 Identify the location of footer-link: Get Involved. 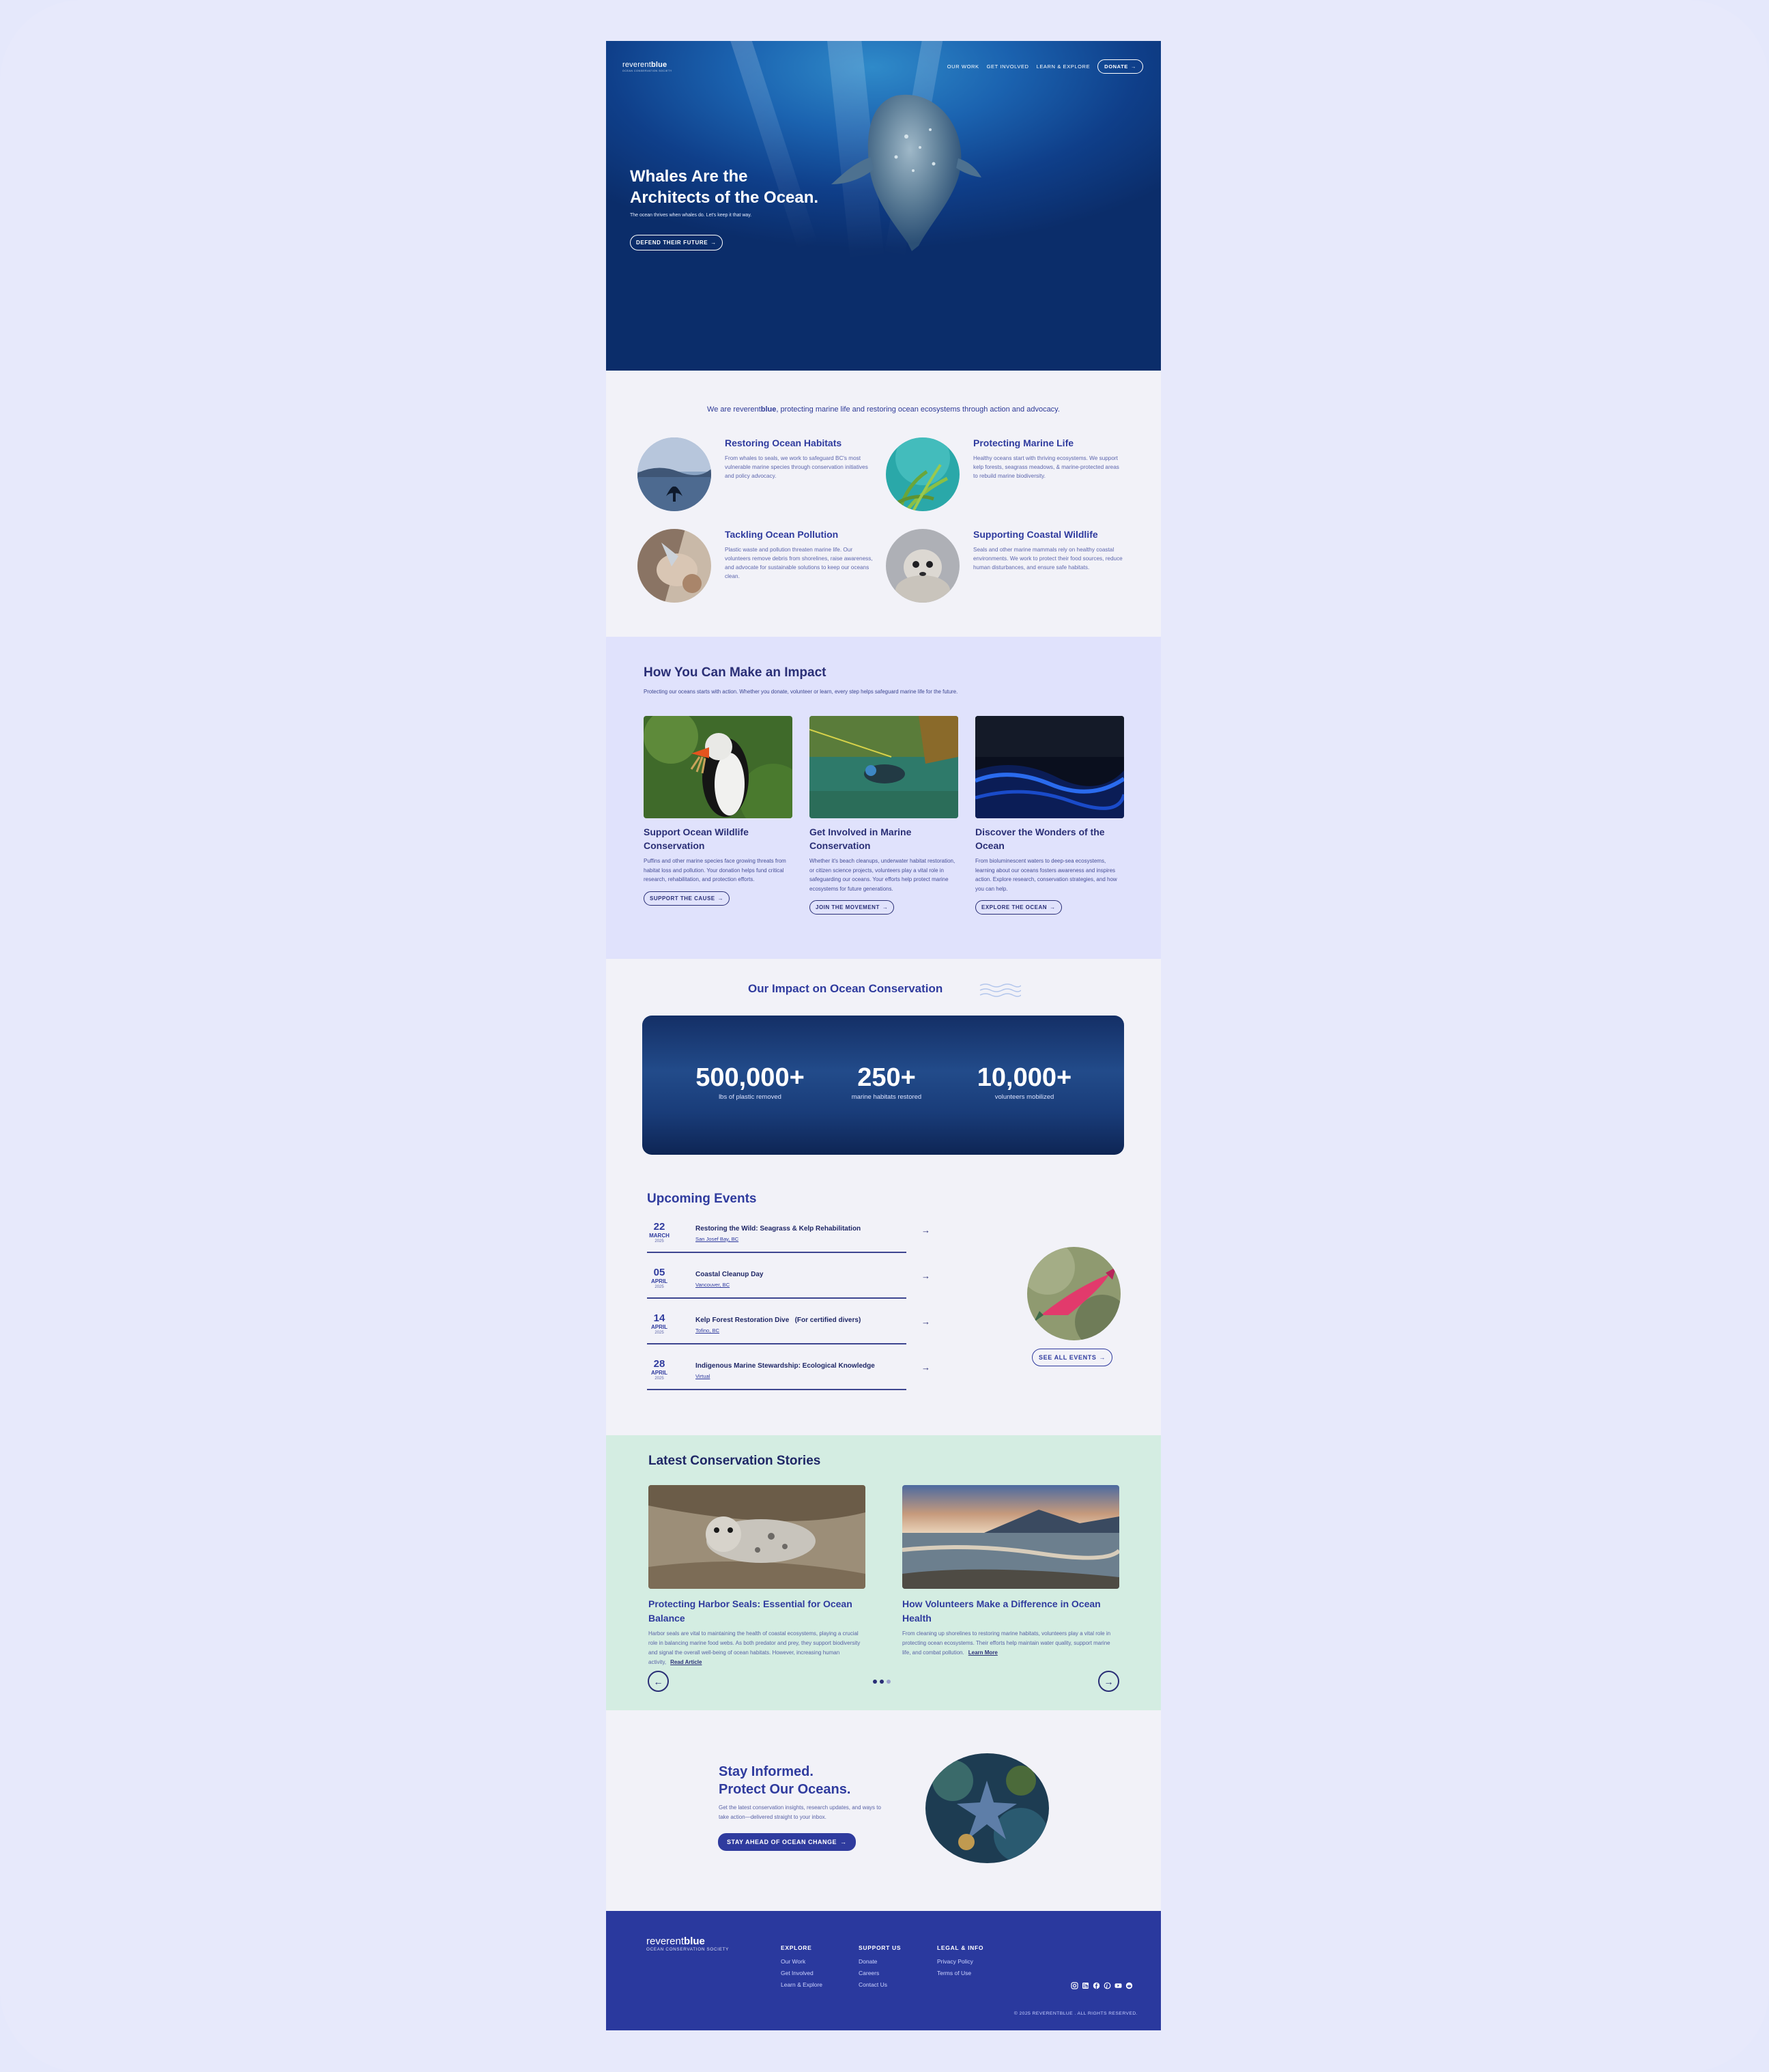
(801, 1973).